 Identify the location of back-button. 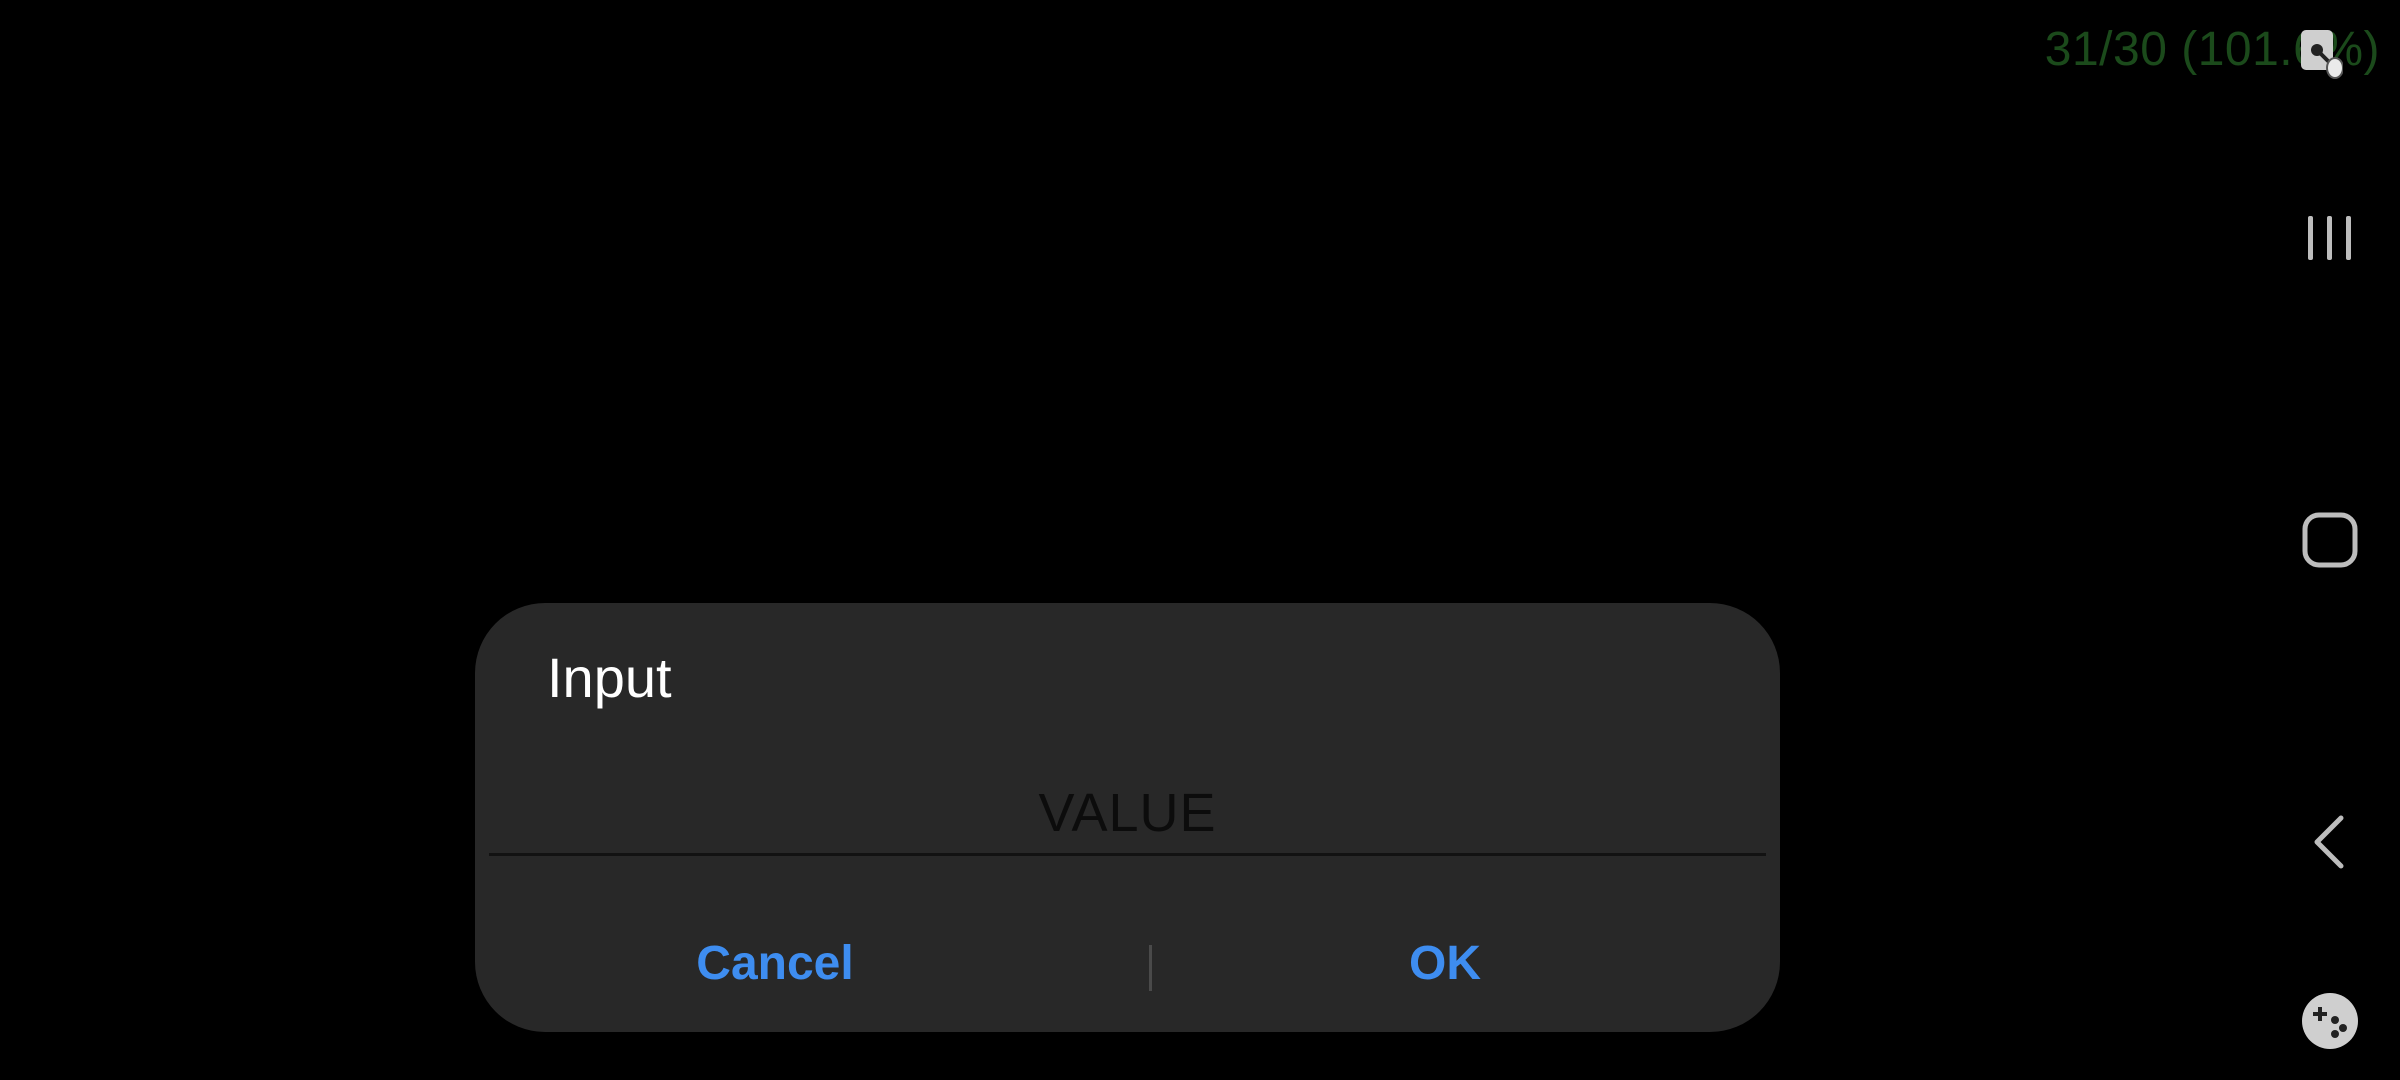
(2330, 842).